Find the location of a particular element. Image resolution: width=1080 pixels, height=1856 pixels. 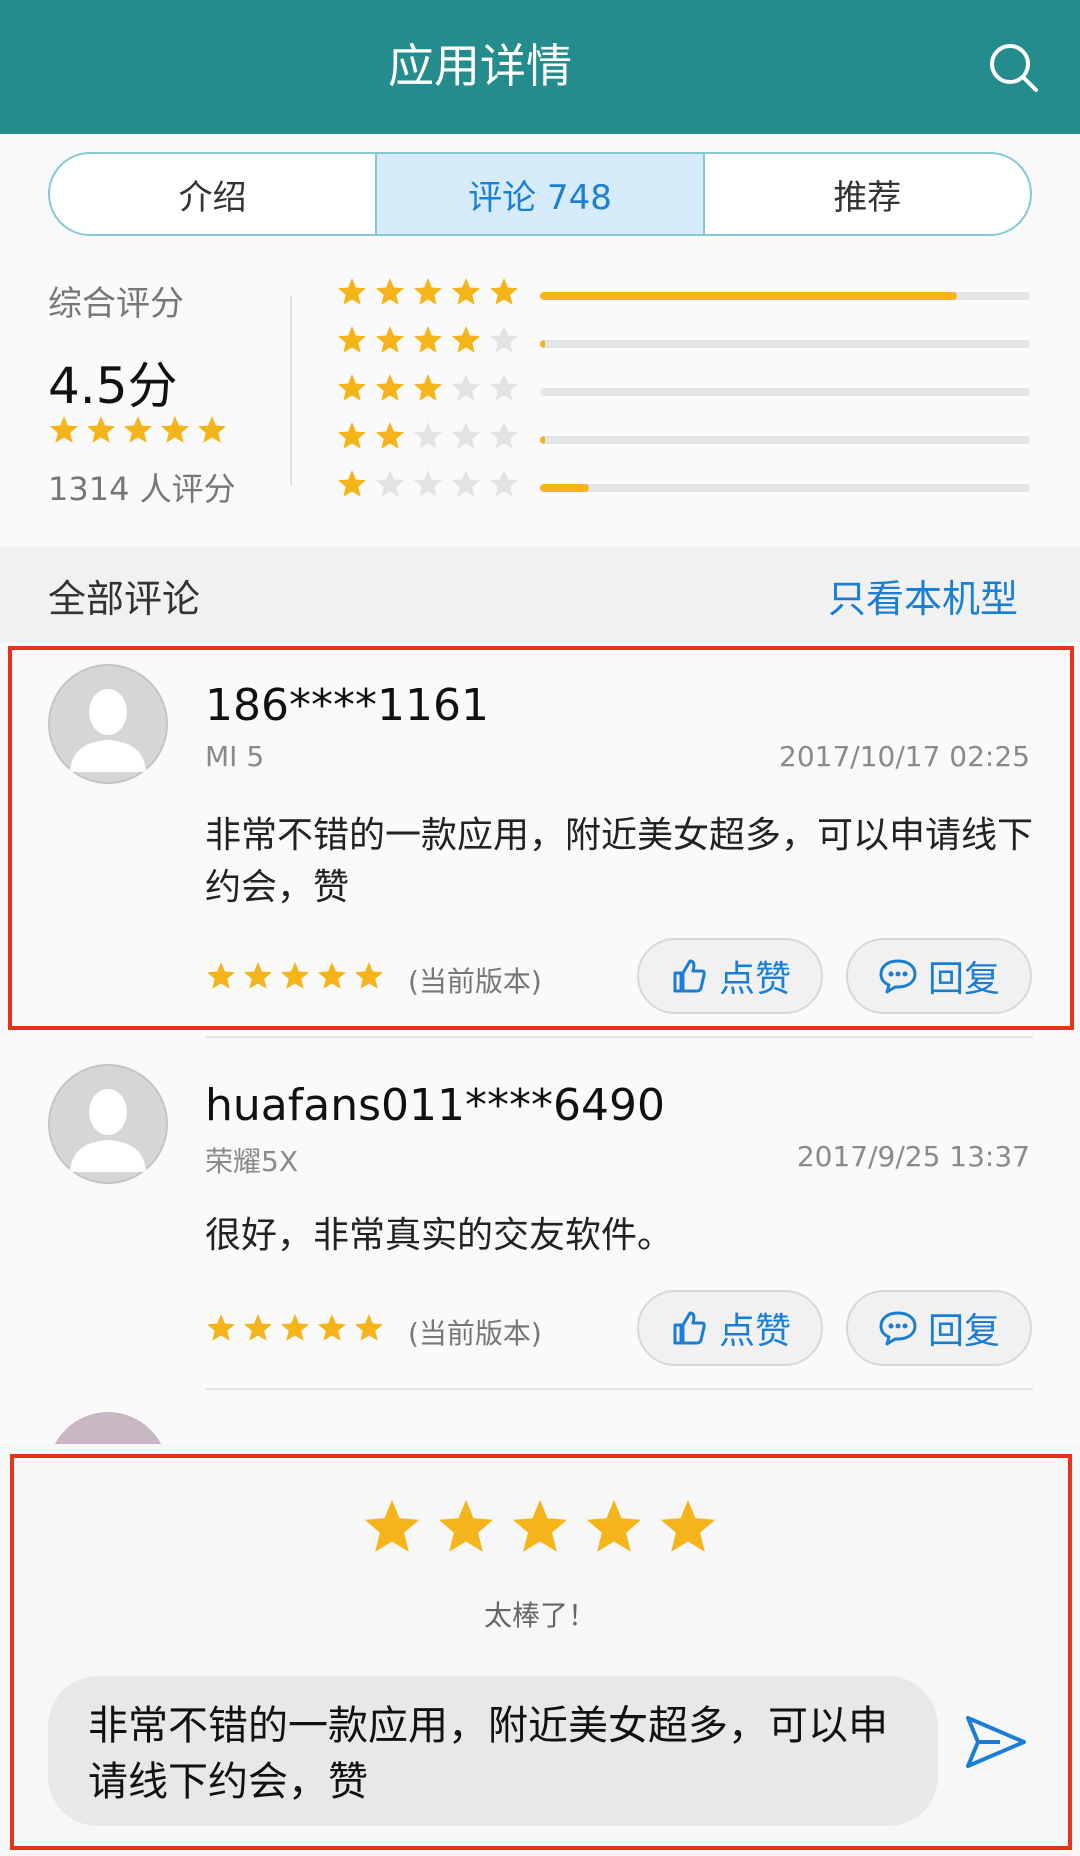

rating-count: 1314 人评分 is located at coordinates (142, 489).